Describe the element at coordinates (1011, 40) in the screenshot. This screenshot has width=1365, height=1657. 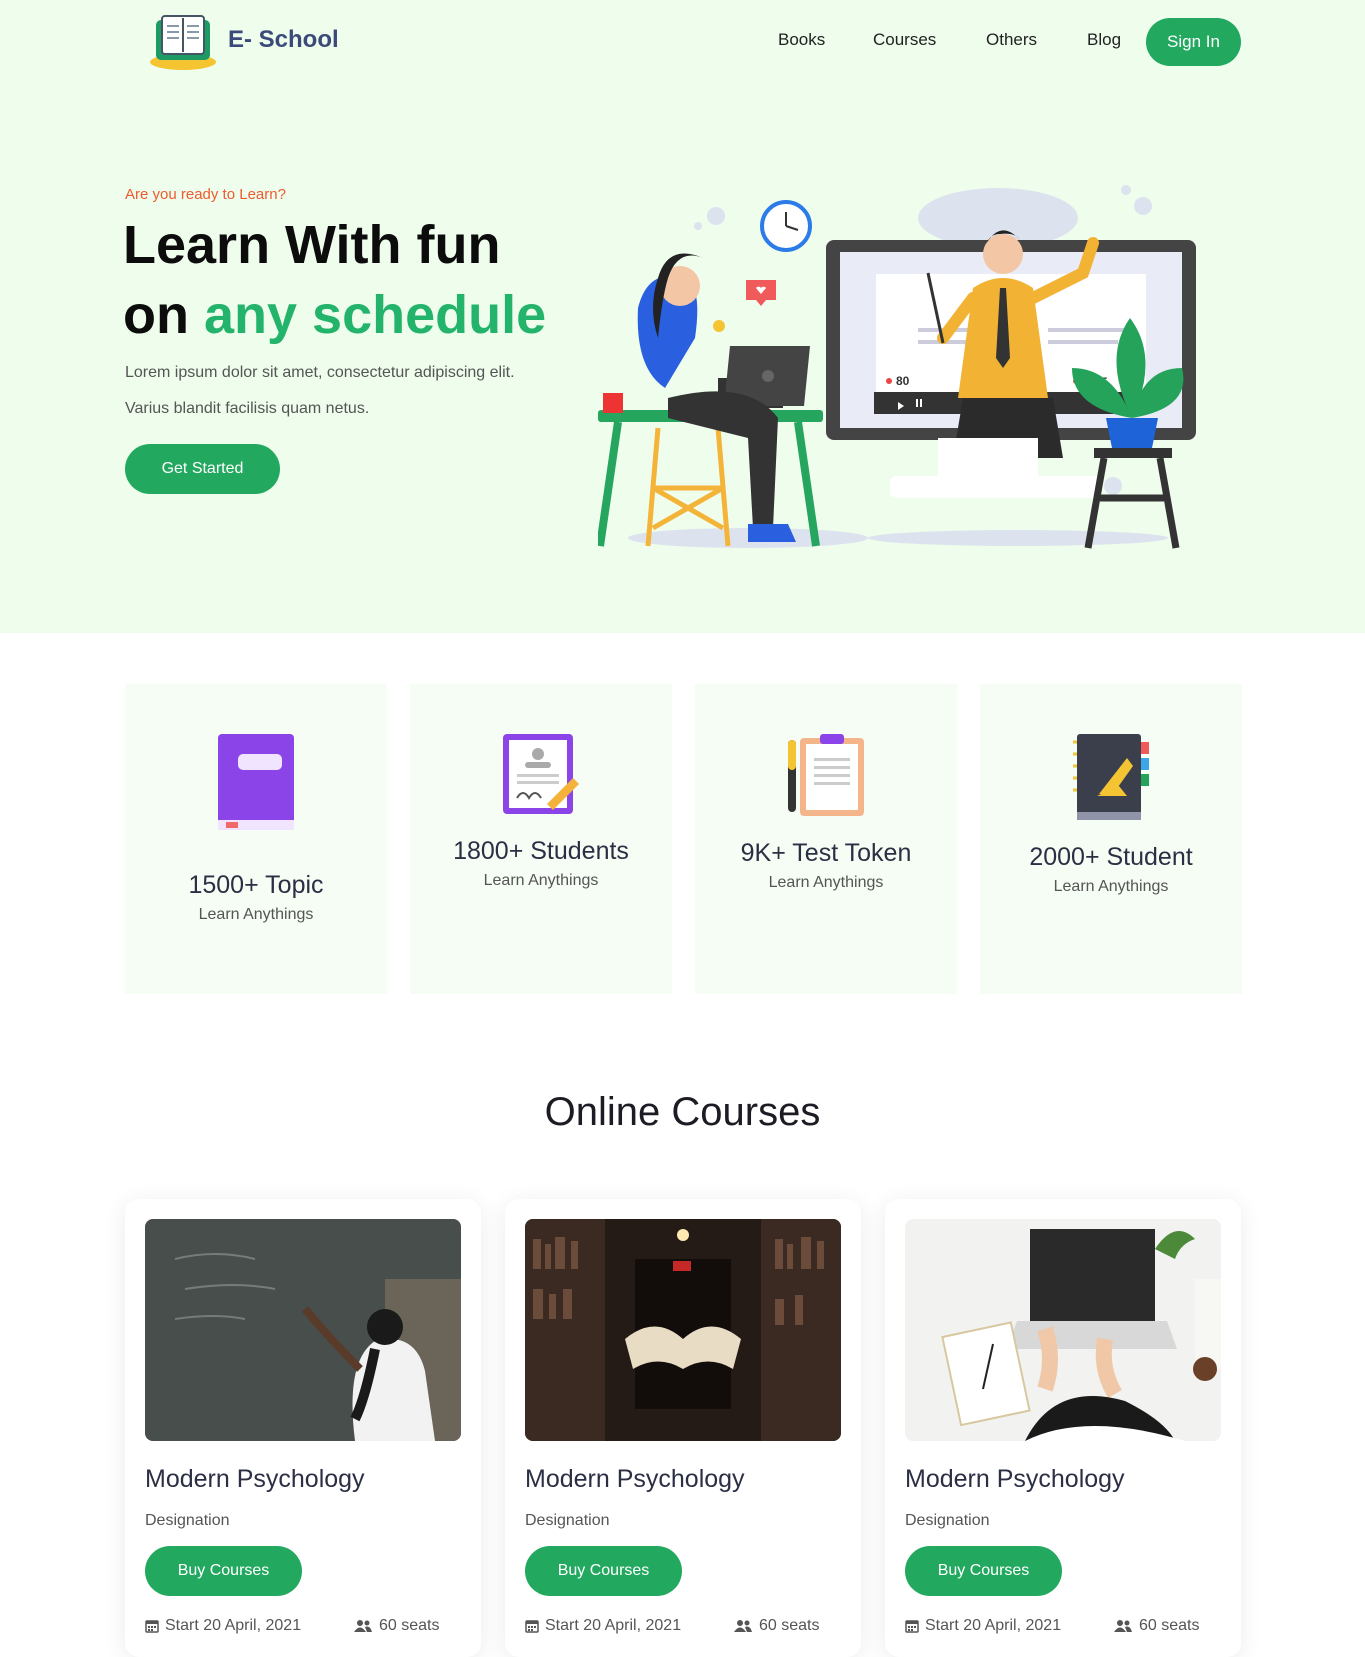
I see `nav-others: Others` at that location.